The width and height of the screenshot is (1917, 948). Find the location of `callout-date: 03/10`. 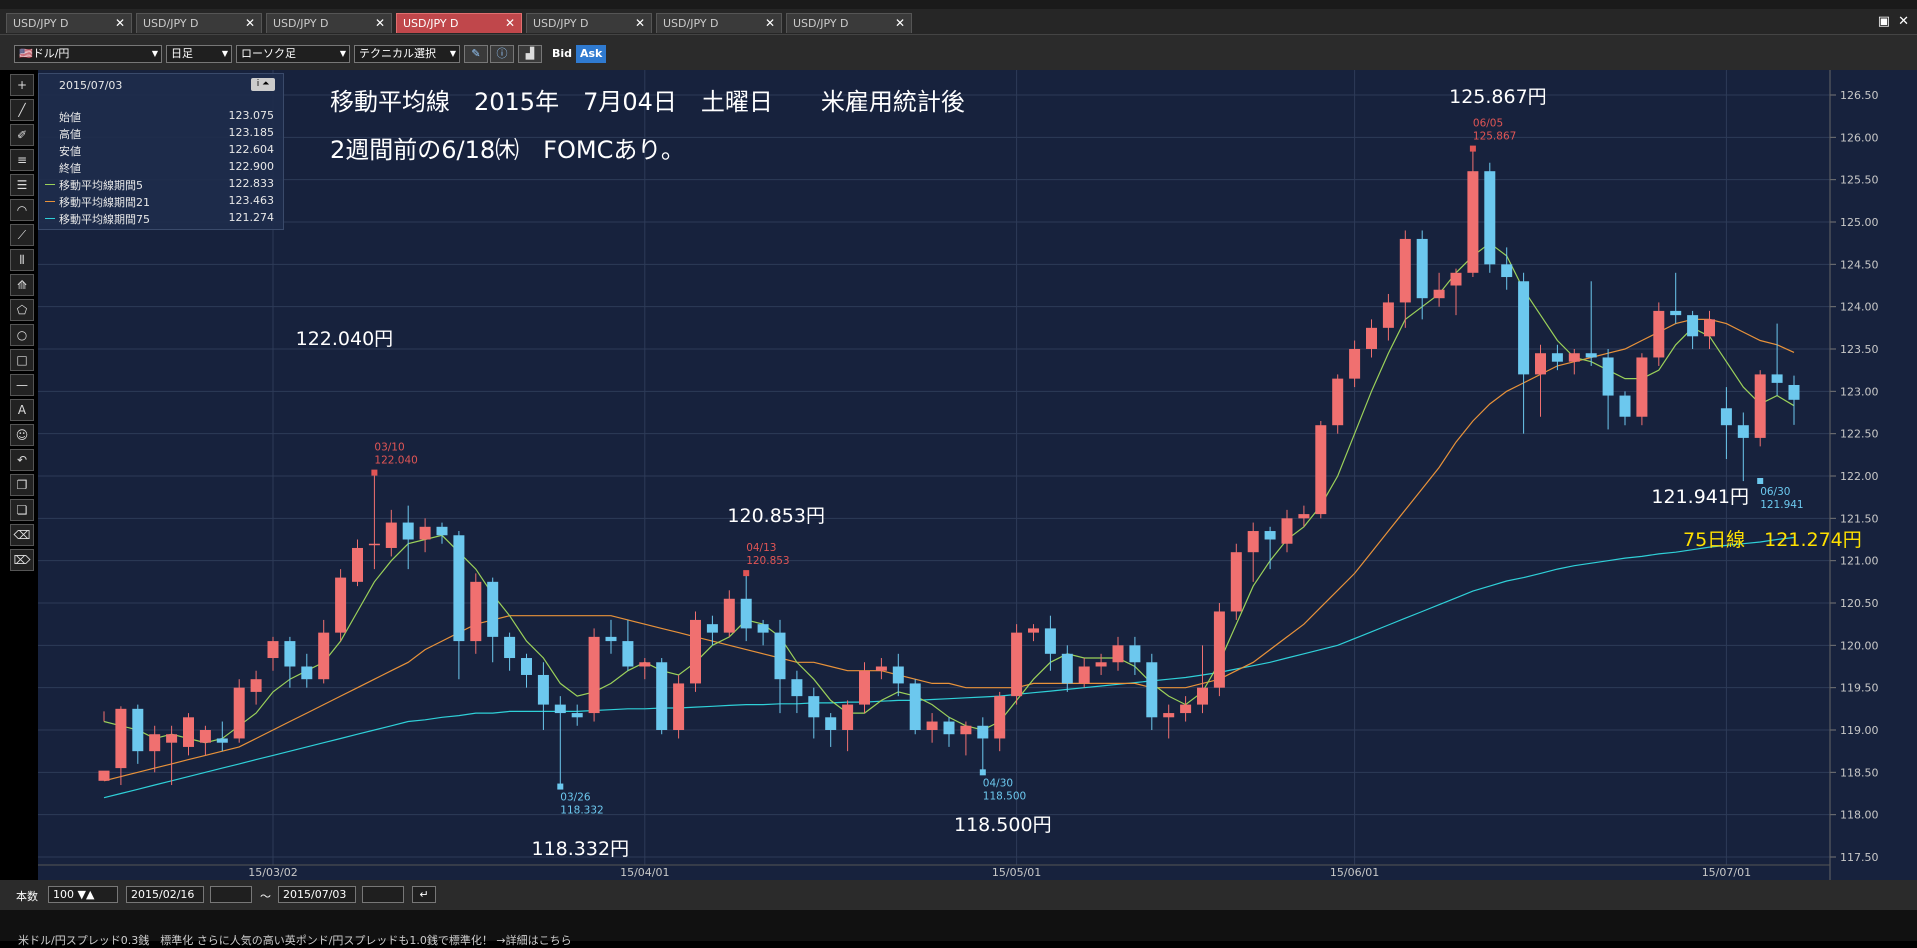

callout-date: 03/10 is located at coordinates (389, 448).